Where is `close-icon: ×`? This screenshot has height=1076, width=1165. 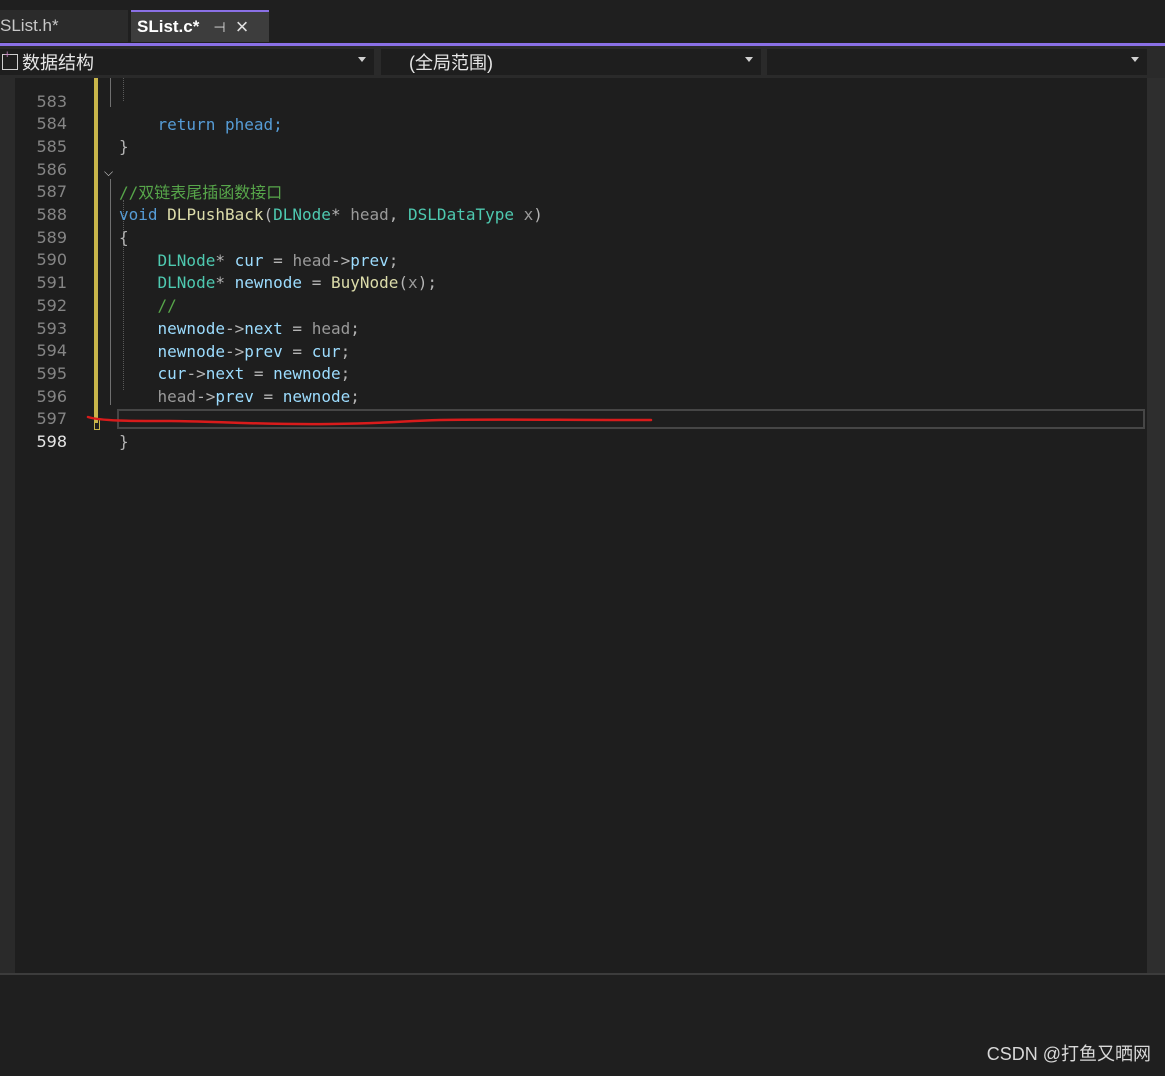
close-icon: × is located at coordinates (242, 27).